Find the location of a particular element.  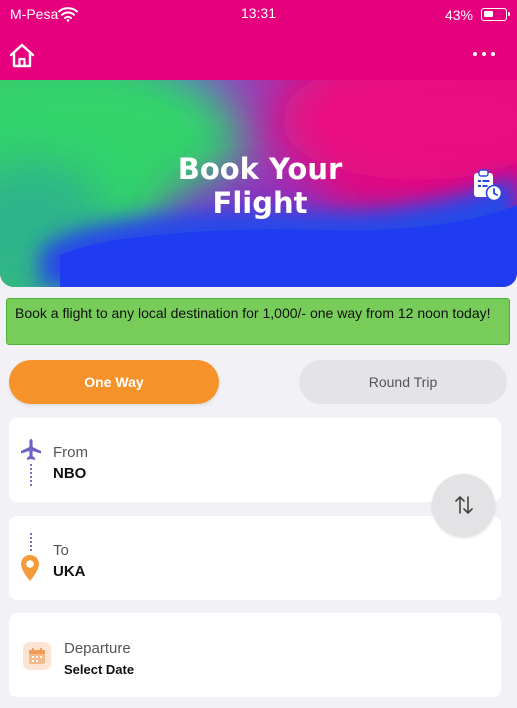

calendar-icon-badge is located at coordinates (37, 656).